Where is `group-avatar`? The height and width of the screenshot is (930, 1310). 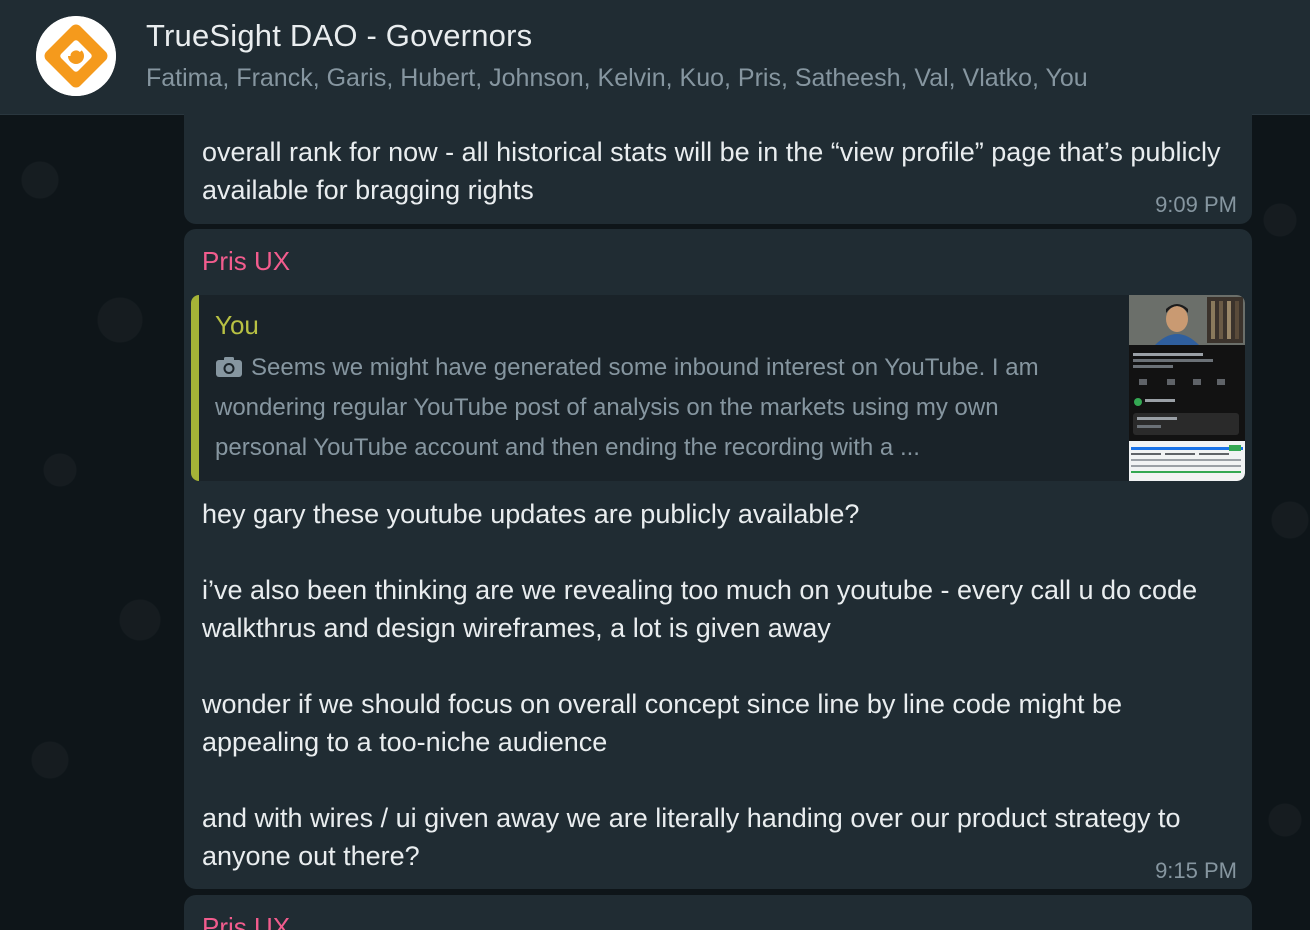
group-avatar is located at coordinates (76, 56).